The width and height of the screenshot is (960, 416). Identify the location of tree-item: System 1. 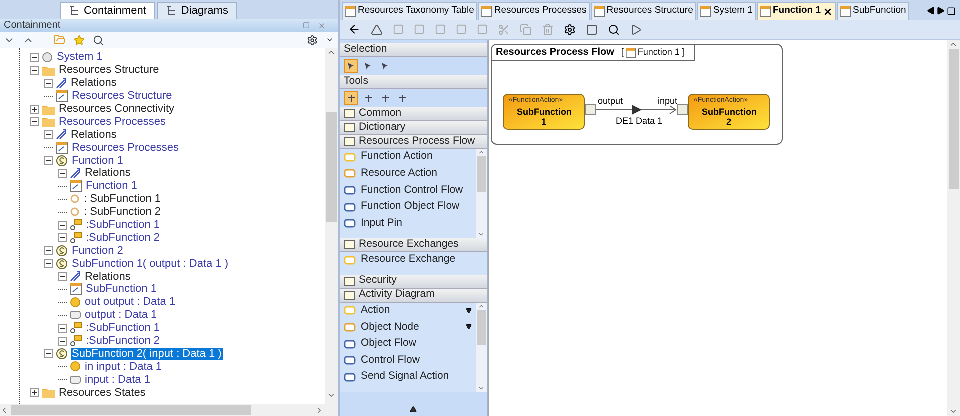
(80, 57).